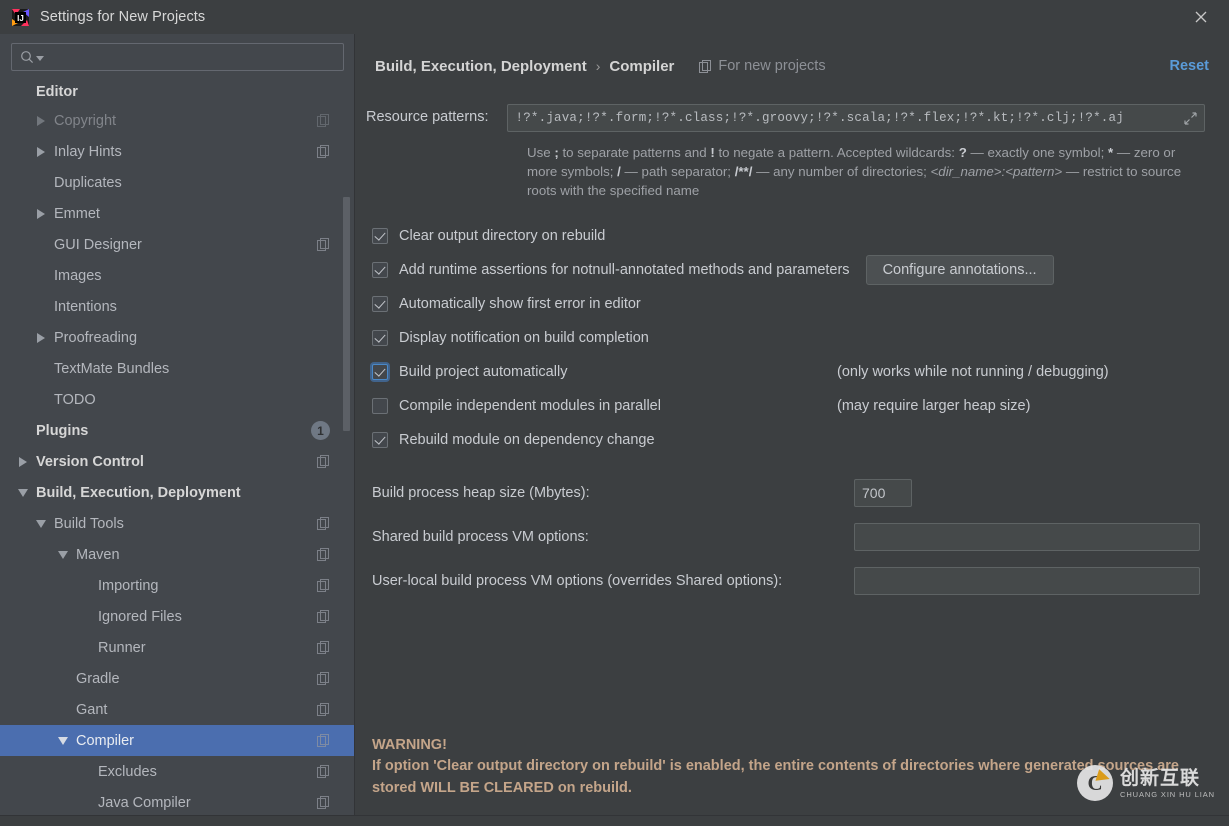 Image resolution: width=1229 pixels, height=826 pixels. What do you see at coordinates (177, 337) in the screenshot?
I see `sidebar-item-proofreading: Proofreading` at bounding box center [177, 337].